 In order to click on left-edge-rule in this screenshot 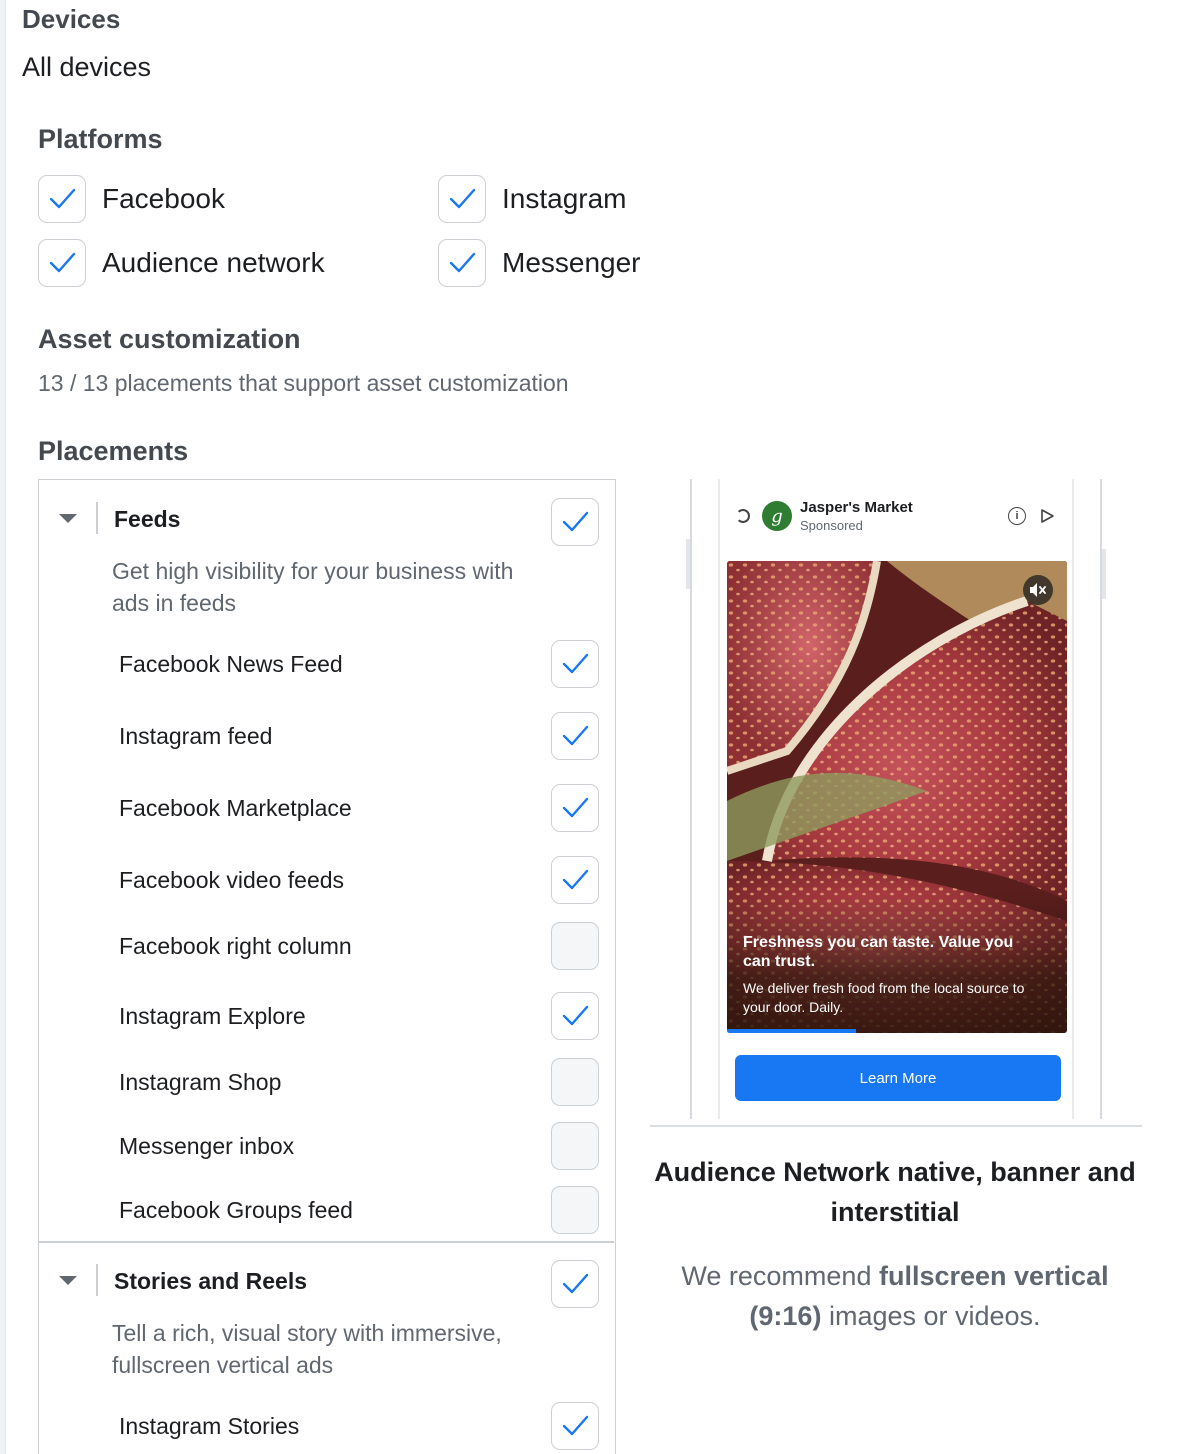, I will do `click(3, 727)`.